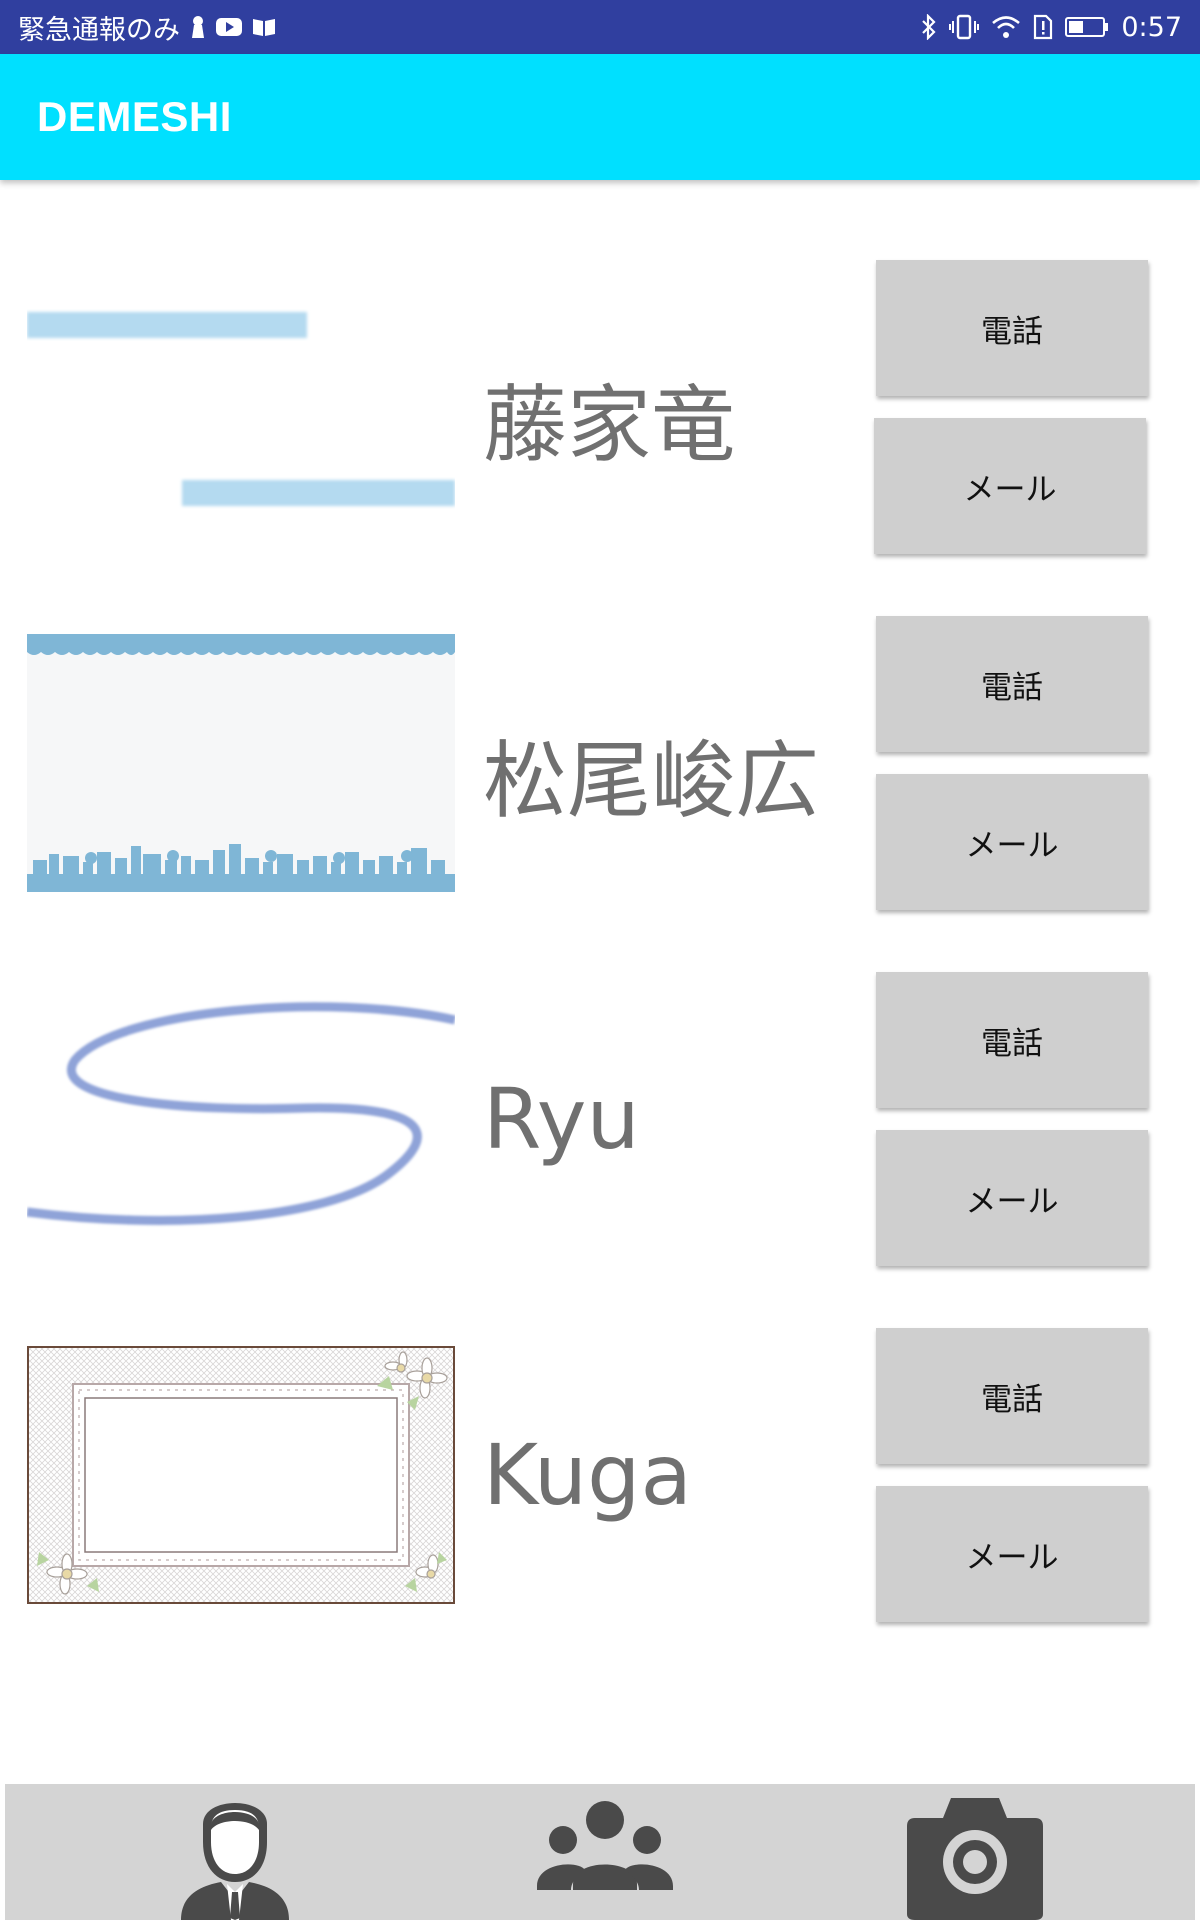 Image resolution: width=1200 pixels, height=1924 pixels. I want to click on clock: 0:57, so click(1151, 27).